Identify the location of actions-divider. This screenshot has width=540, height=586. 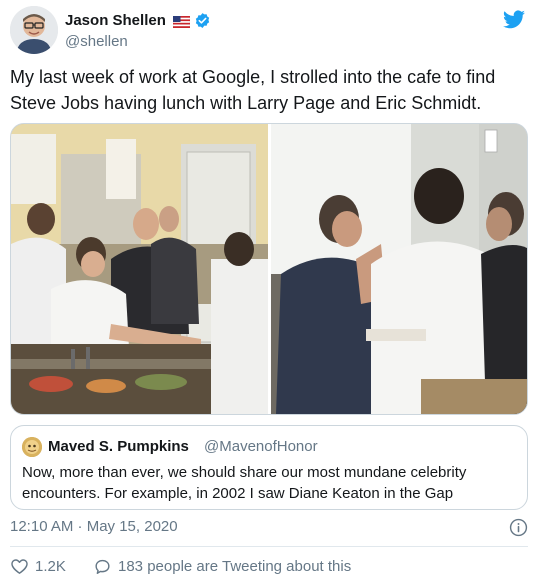
(269, 546).